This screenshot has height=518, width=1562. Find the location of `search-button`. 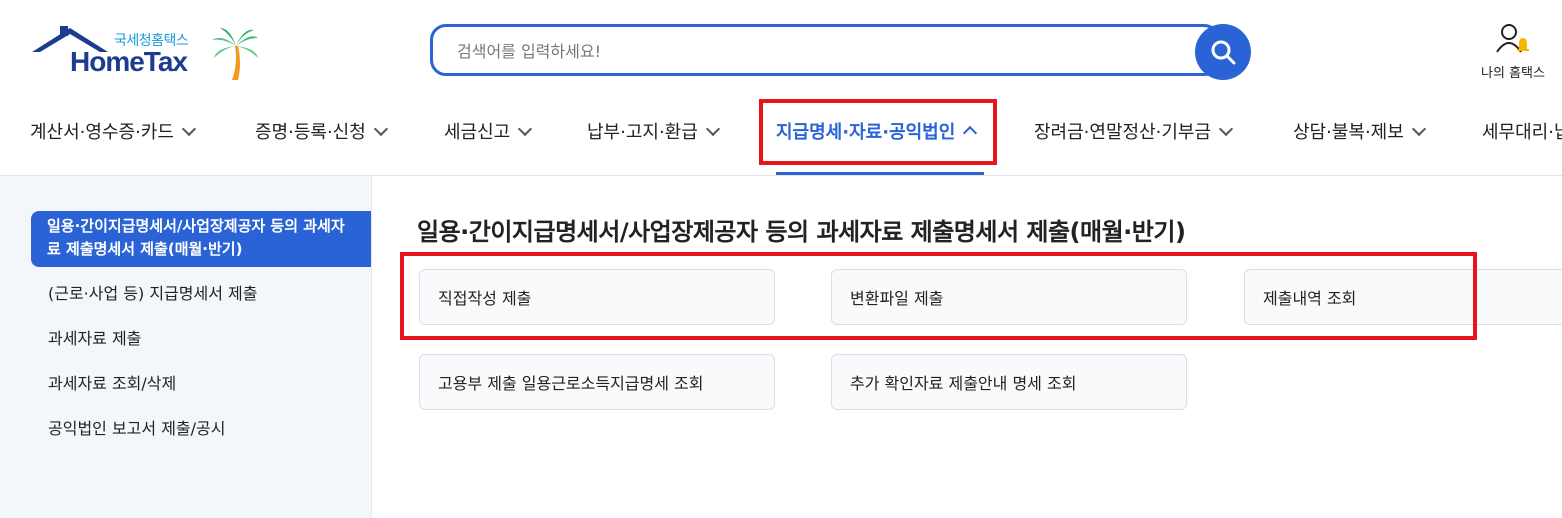

search-button is located at coordinates (1223, 52).